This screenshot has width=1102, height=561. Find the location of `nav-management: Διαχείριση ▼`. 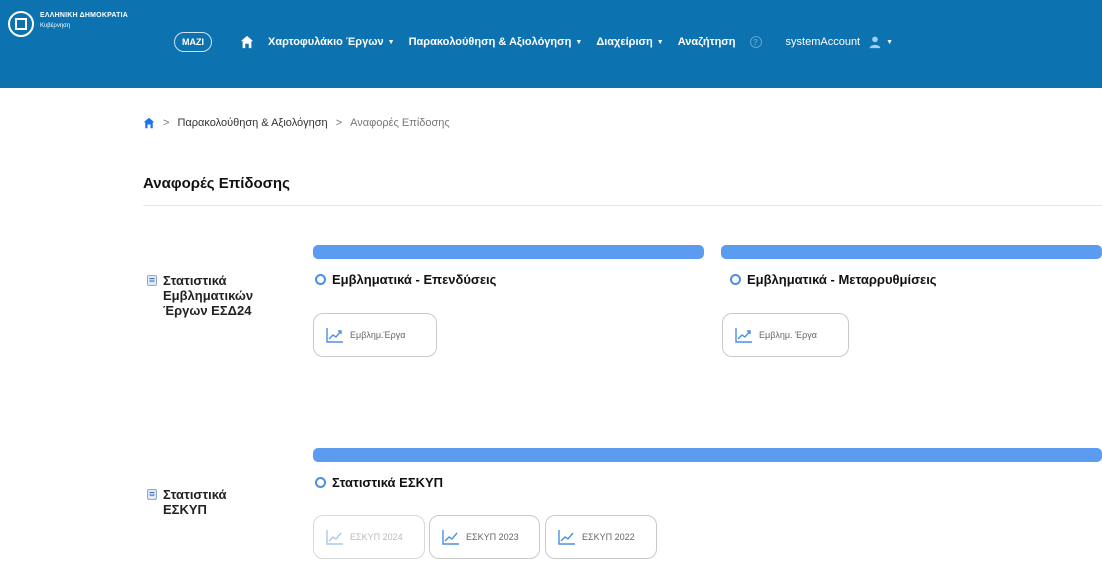

nav-management: Διαχείριση ▼ is located at coordinates (629, 42).